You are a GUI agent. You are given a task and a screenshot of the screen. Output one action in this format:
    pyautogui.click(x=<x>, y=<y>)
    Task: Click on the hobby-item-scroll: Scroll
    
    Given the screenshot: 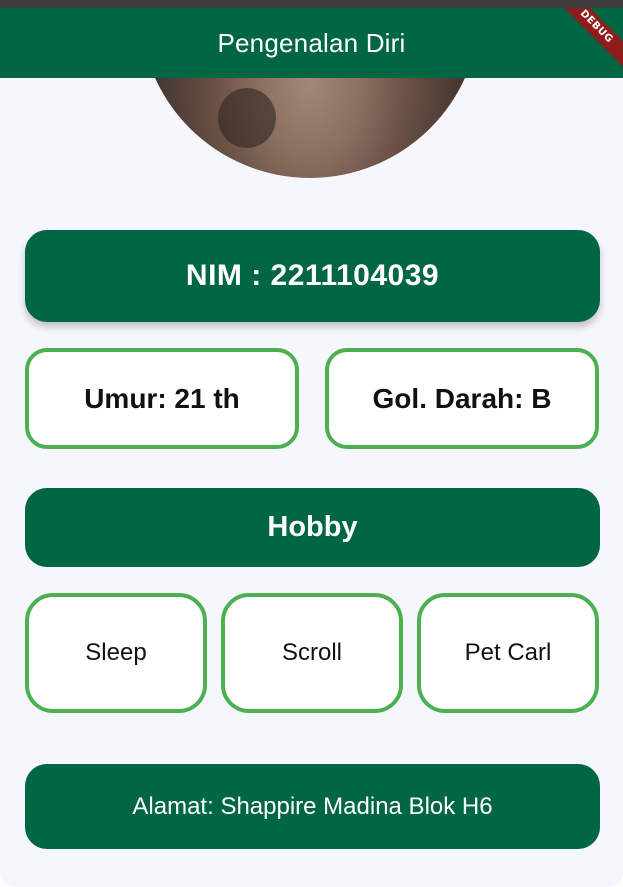 What is the action you would take?
    pyautogui.click(x=312, y=653)
    